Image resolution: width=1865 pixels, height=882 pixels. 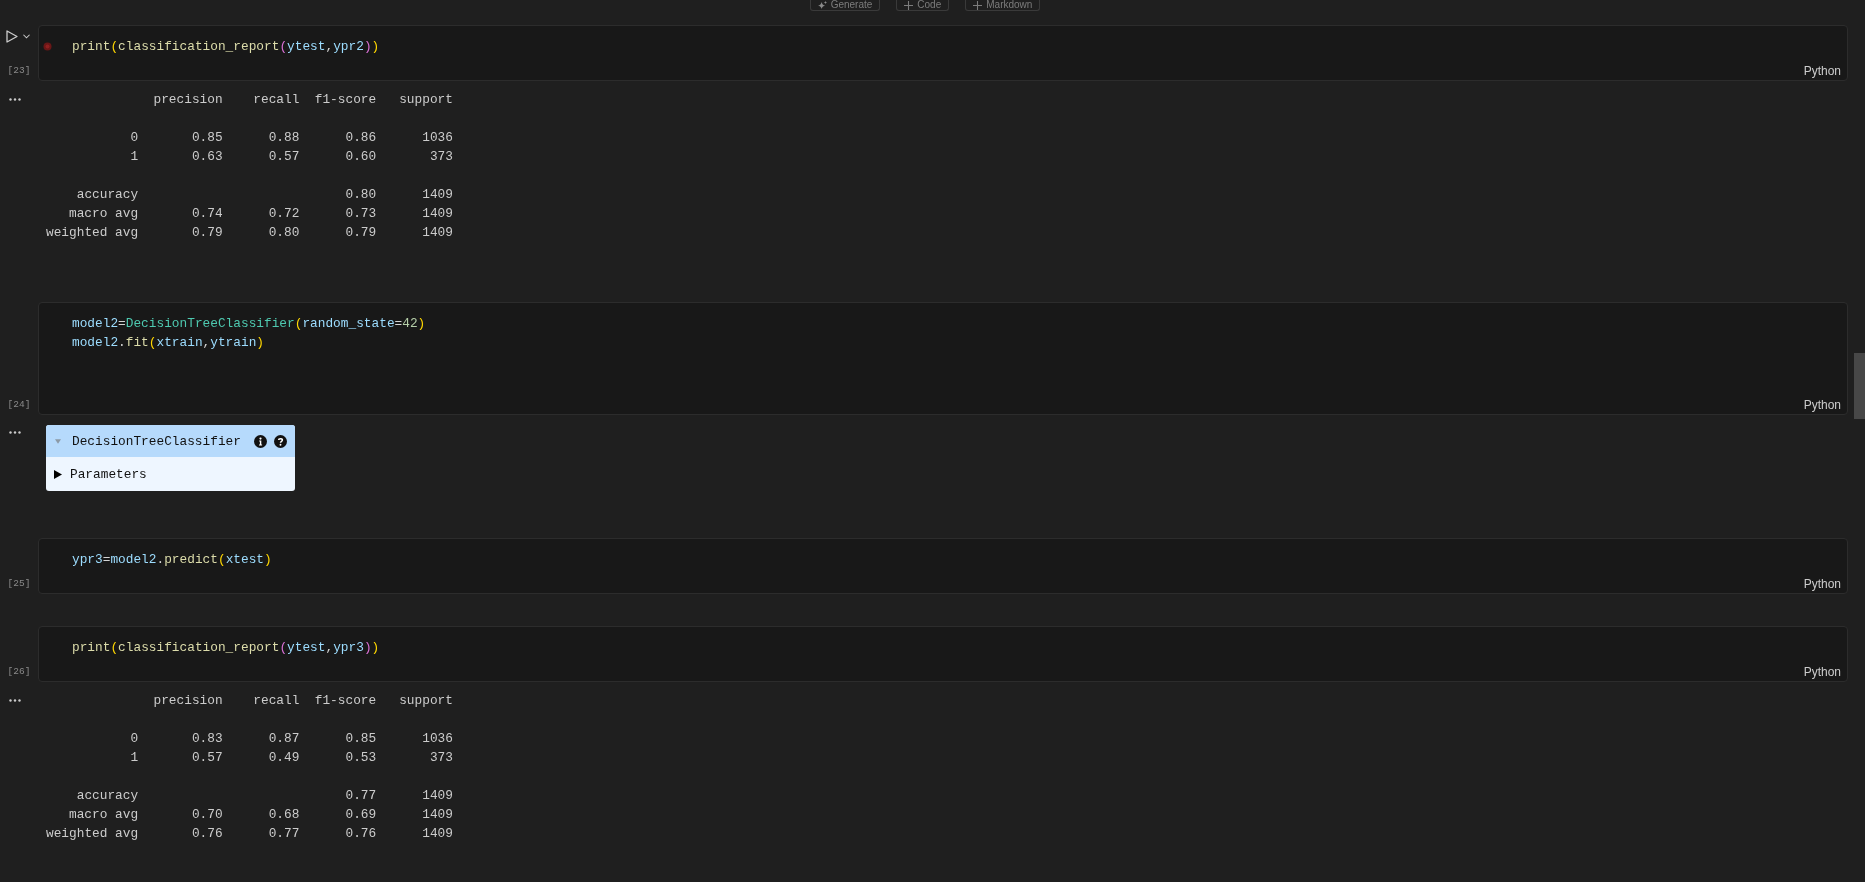 What do you see at coordinates (172, 560) in the screenshot?
I see `code-line: ypr3=model2.predict(xtest)` at bounding box center [172, 560].